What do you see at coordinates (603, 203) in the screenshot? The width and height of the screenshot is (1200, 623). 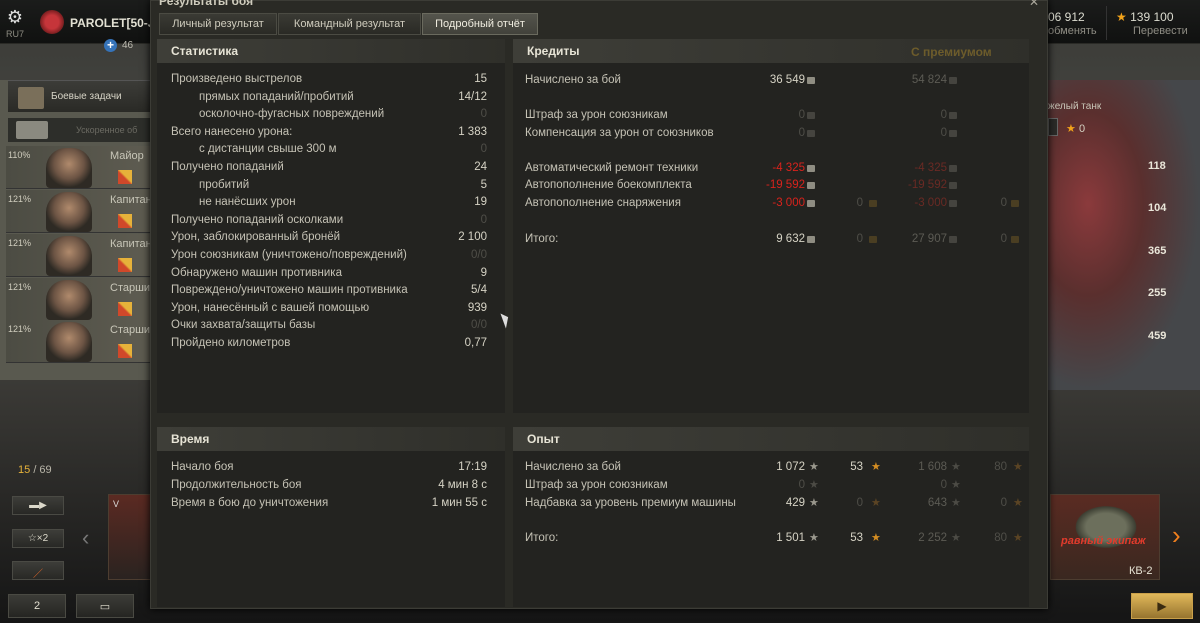 I see `credits-label: Автопополнение снаряжения` at bounding box center [603, 203].